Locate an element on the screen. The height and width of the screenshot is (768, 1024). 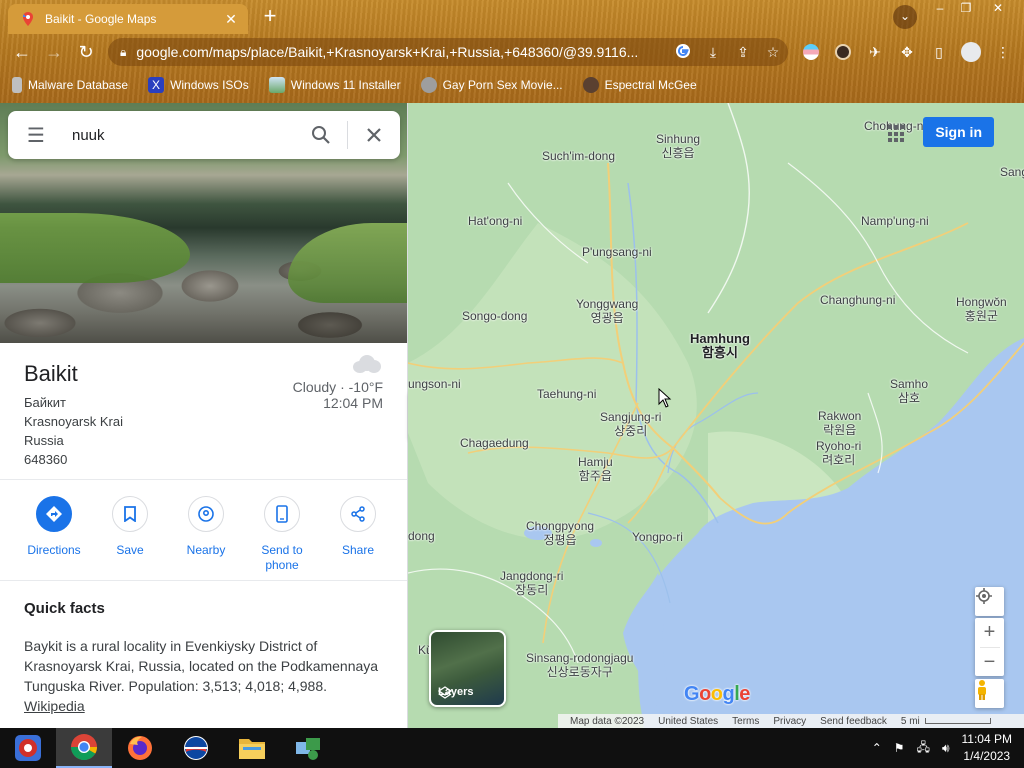
install-app-icon: ⤓ is located at coordinates (713, 52).